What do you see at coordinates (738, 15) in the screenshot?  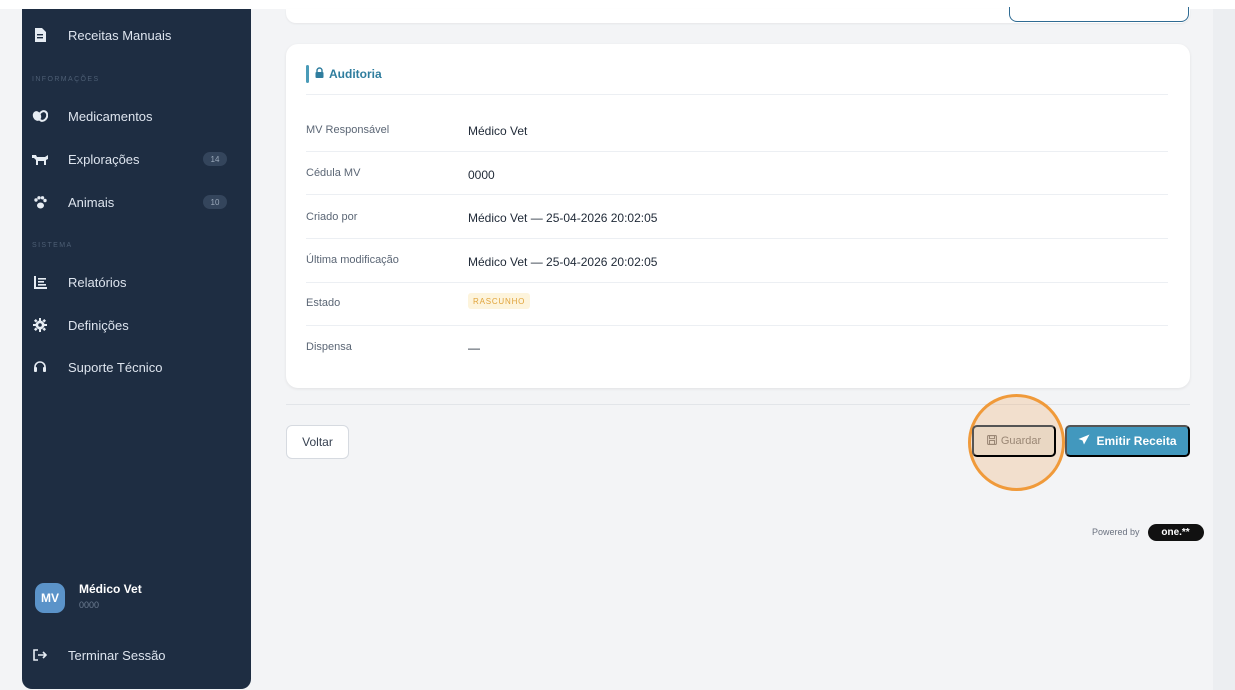 I see `previous-card-bottom` at bounding box center [738, 15].